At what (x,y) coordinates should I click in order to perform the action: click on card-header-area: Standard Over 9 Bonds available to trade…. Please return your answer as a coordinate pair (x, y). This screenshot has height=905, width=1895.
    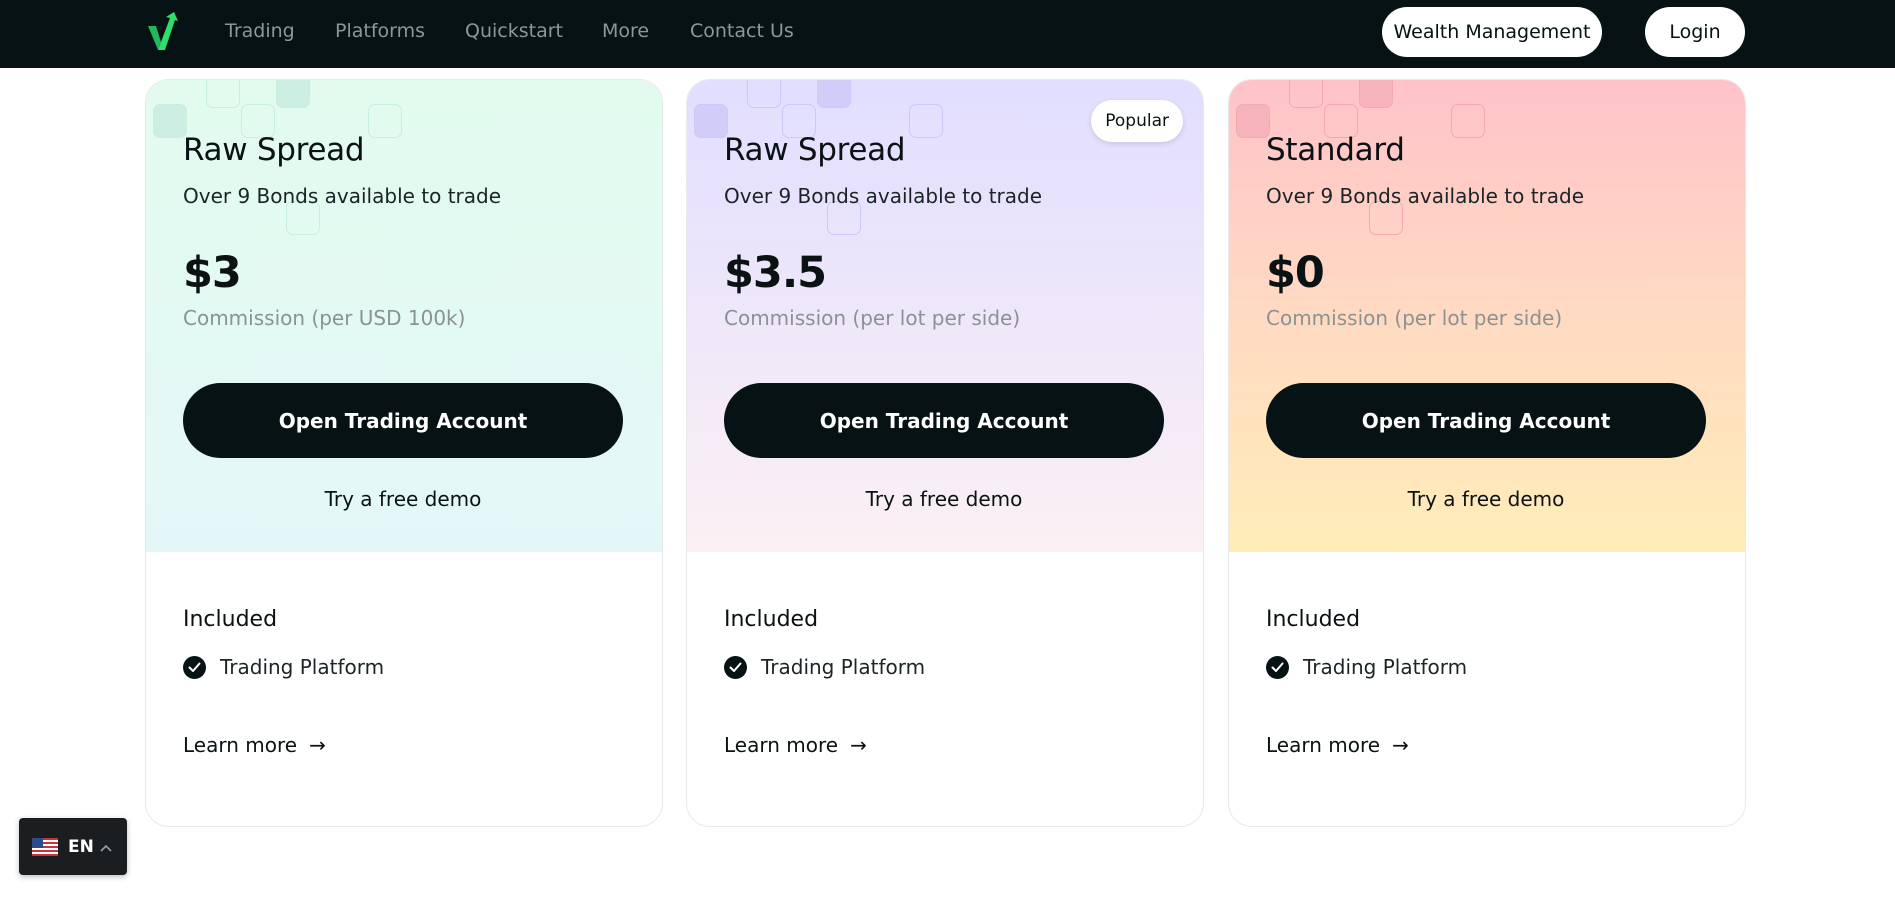
    Looking at the image, I should click on (1487, 316).